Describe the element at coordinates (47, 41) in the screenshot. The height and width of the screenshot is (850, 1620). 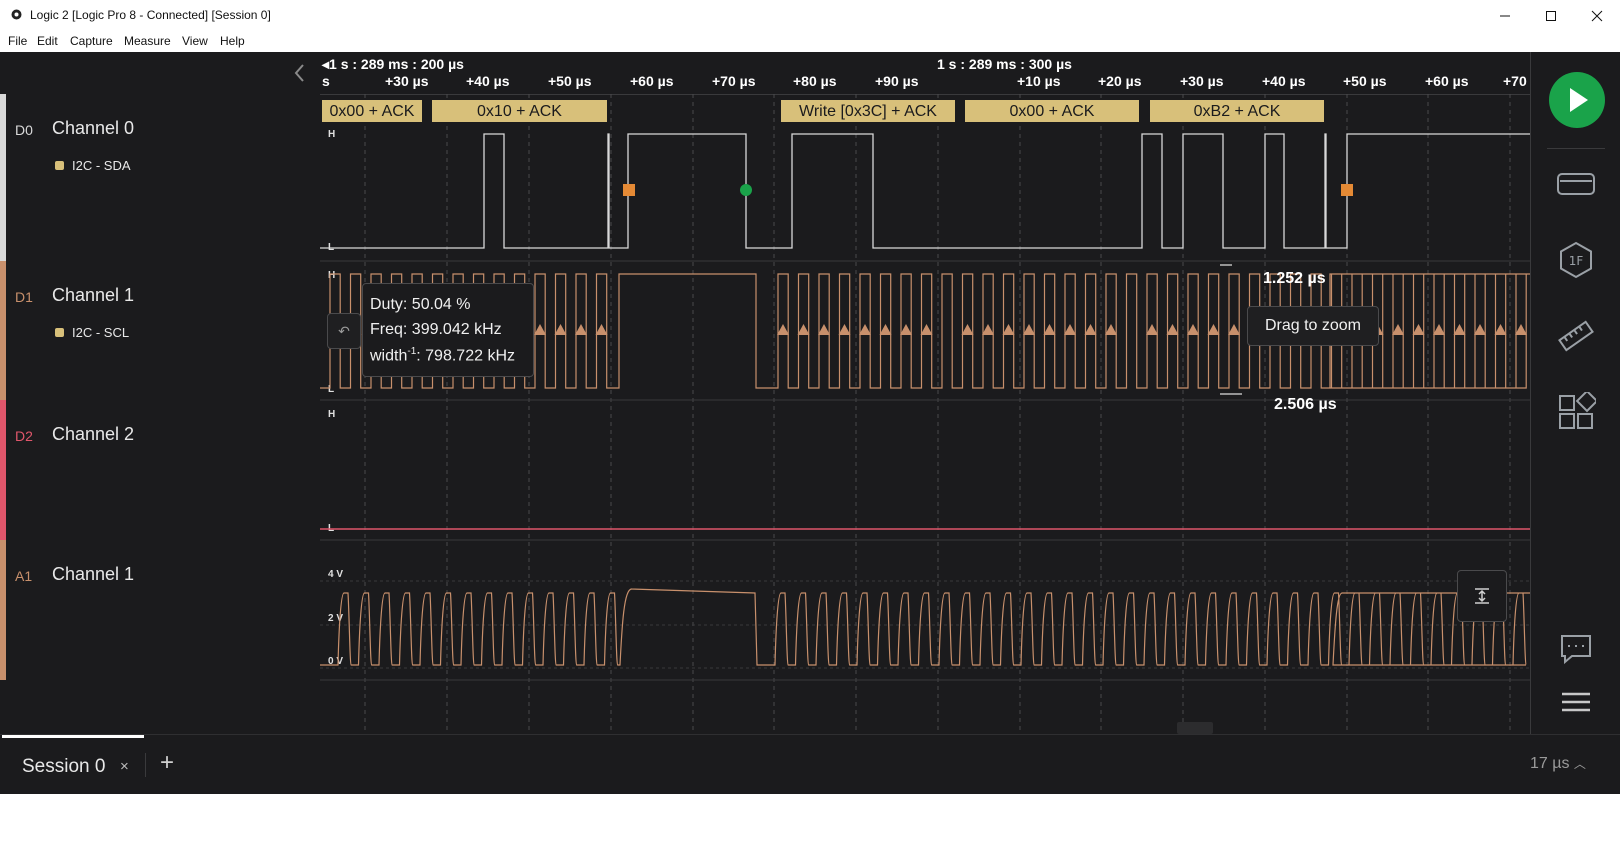
I see `menu-edit: Edit` at that location.